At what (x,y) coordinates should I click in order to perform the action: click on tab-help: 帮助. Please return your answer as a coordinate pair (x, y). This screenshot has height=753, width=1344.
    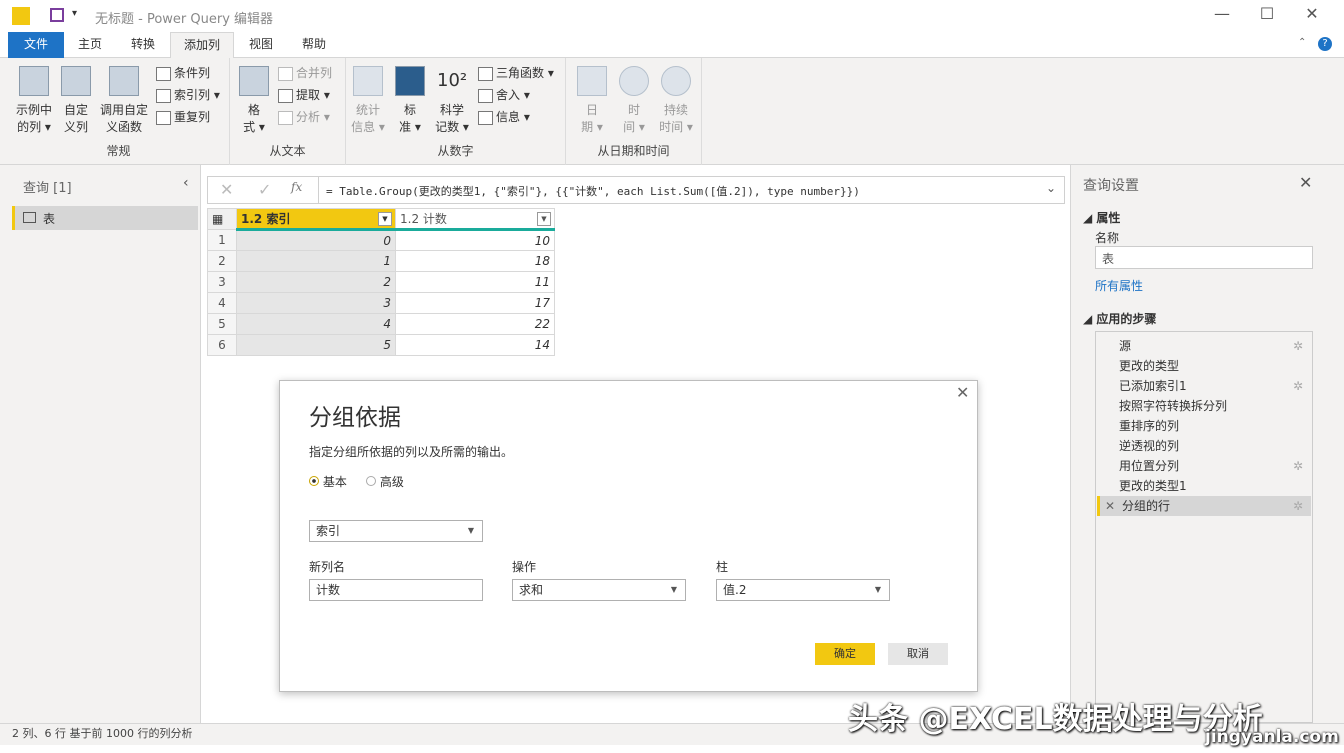
    Looking at the image, I should click on (314, 45).